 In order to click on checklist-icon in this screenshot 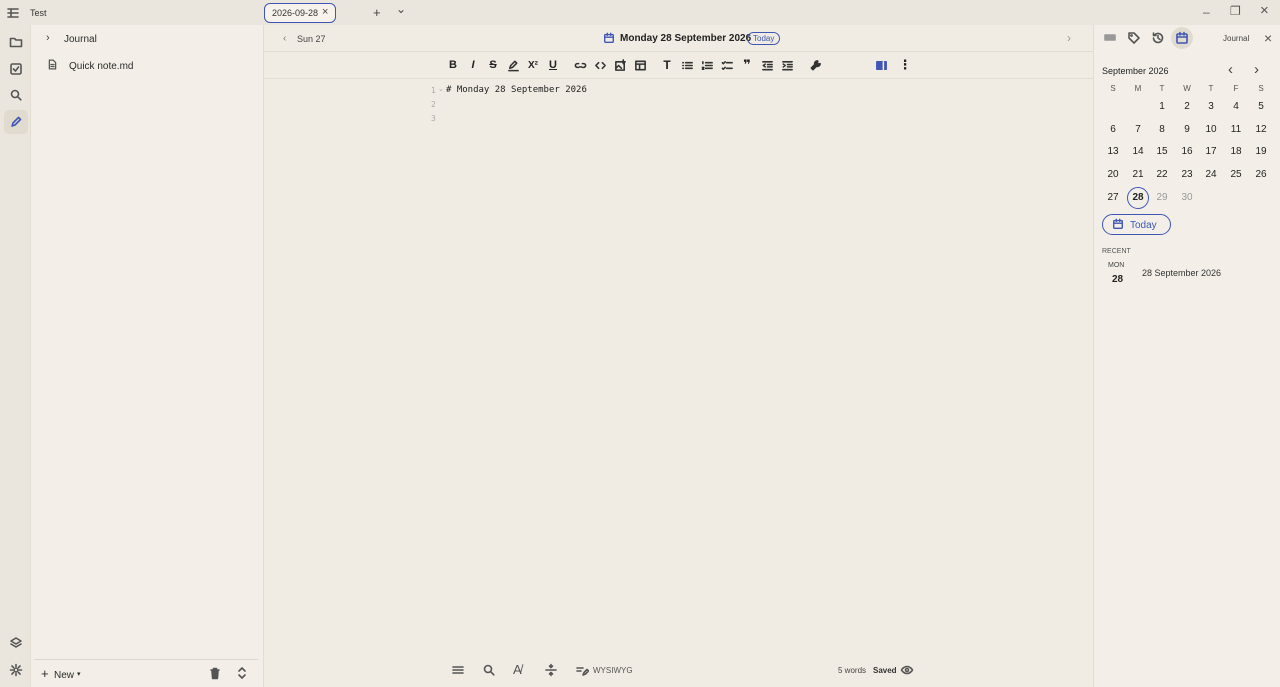, I will do `click(727, 65)`.